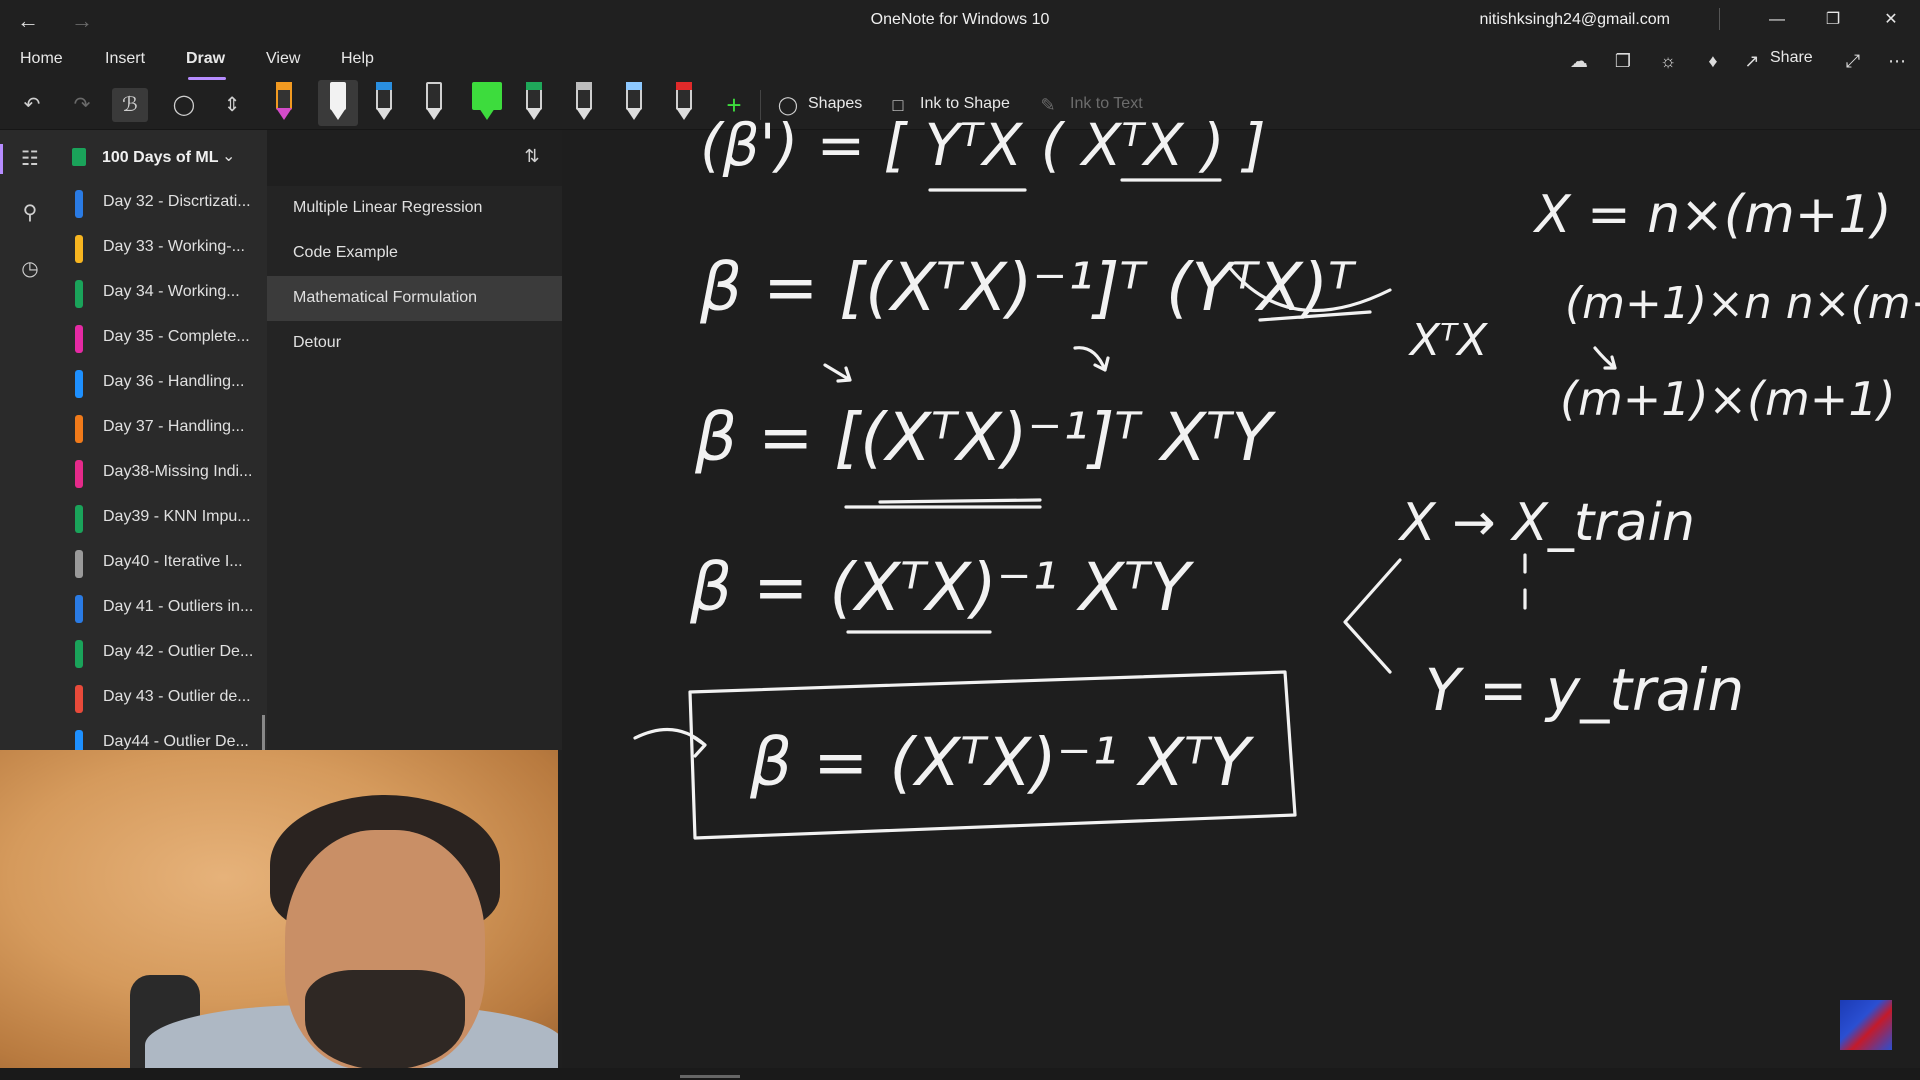 This screenshot has height=1080, width=1920. Describe the element at coordinates (1728, 399) in the screenshot. I see `ink-side-3: (m+1)×(m+1)` at that location.